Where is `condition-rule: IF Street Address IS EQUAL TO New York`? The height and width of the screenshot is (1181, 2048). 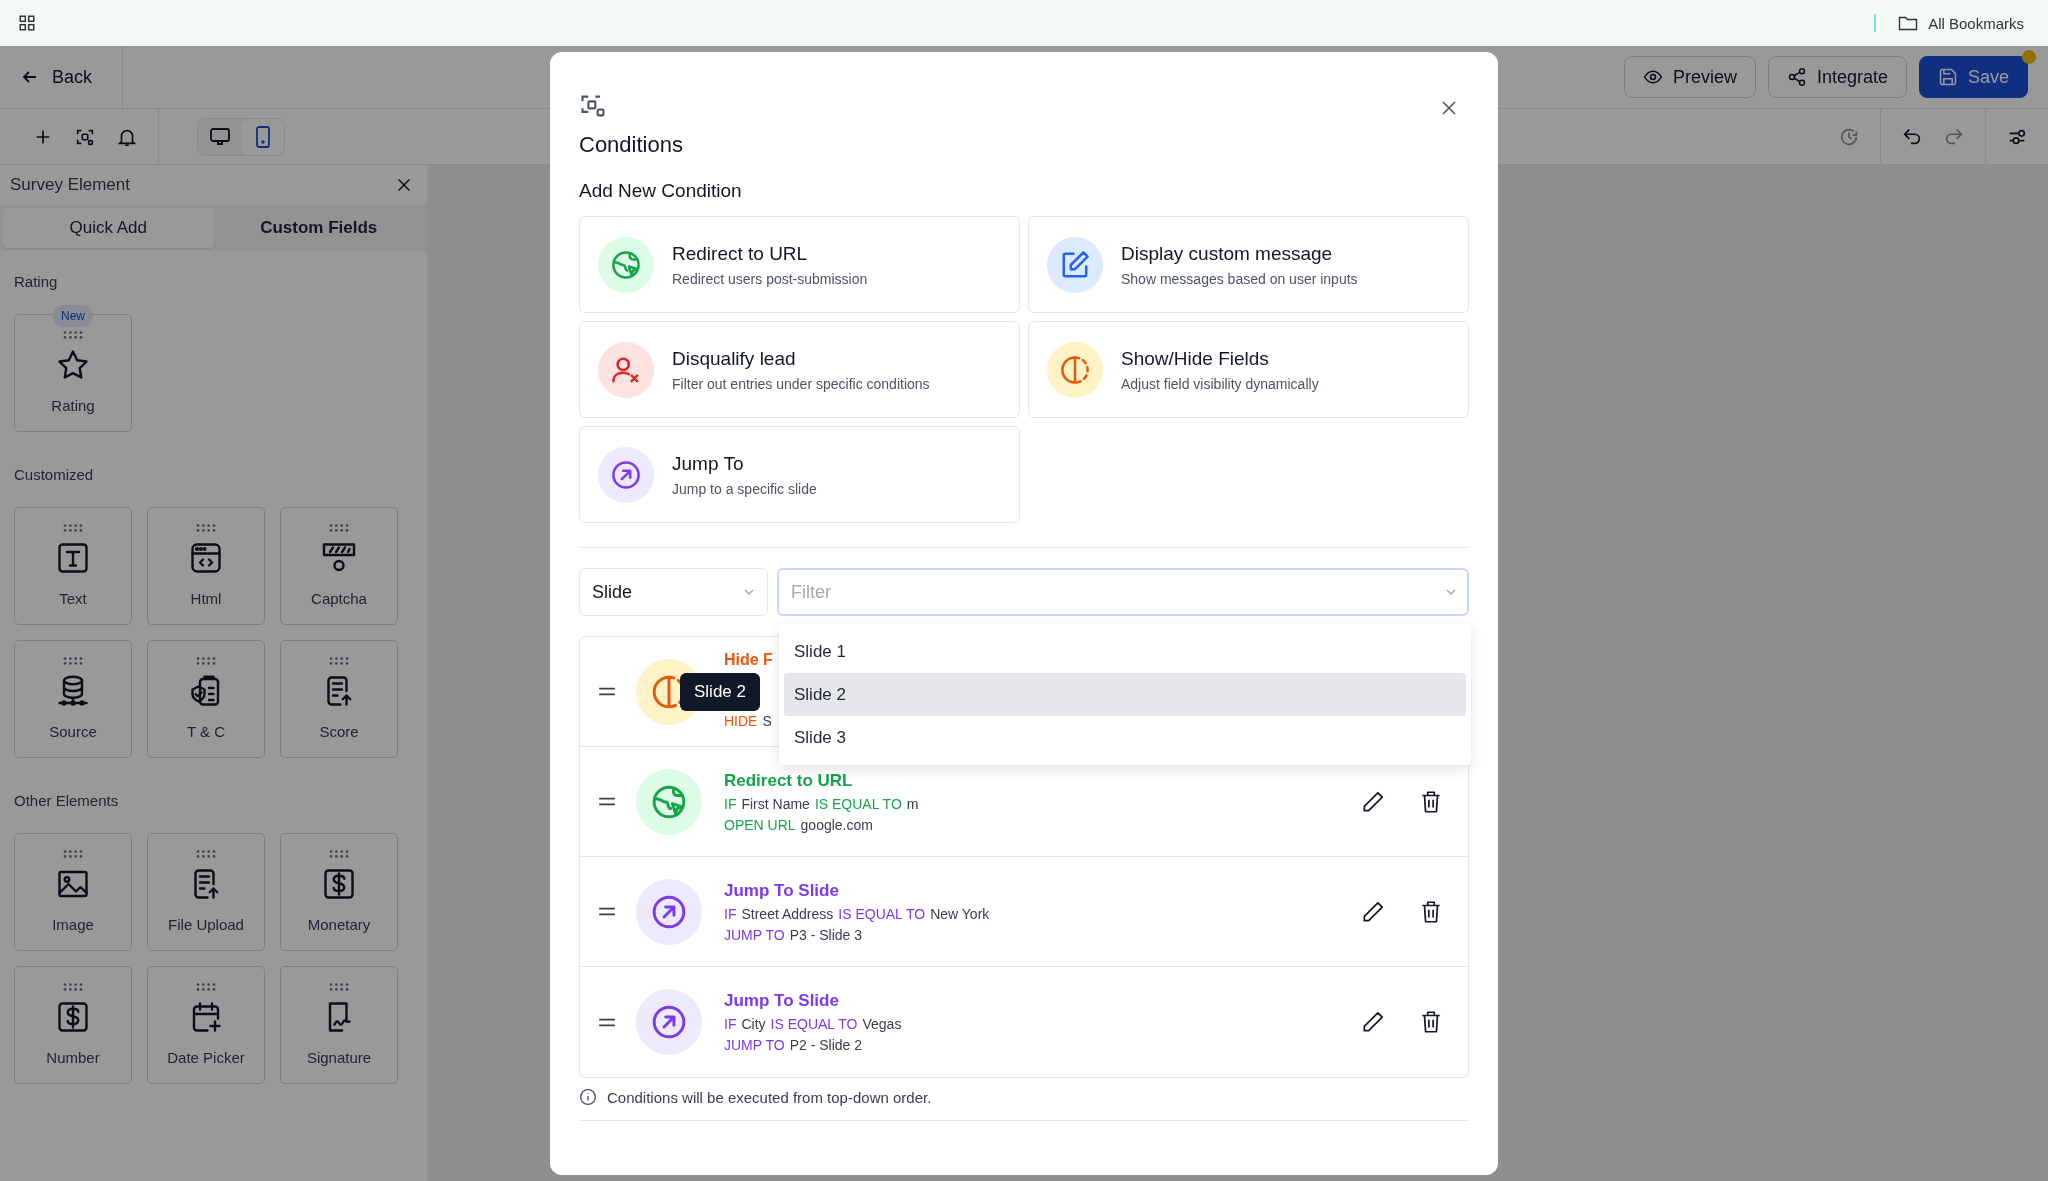 condition-rule: IF Street Address IS EQUAL TO New York is located at coordinates (857, 913).